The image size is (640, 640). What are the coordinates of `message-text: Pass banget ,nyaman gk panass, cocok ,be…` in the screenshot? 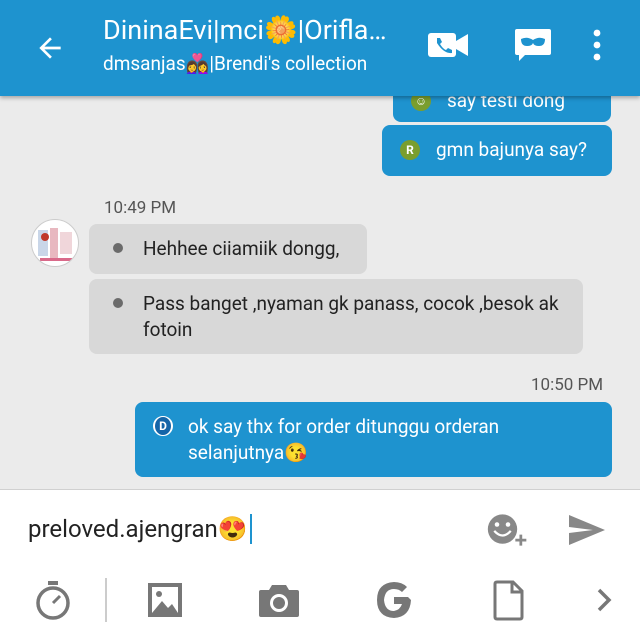 It's located at (351, 316).